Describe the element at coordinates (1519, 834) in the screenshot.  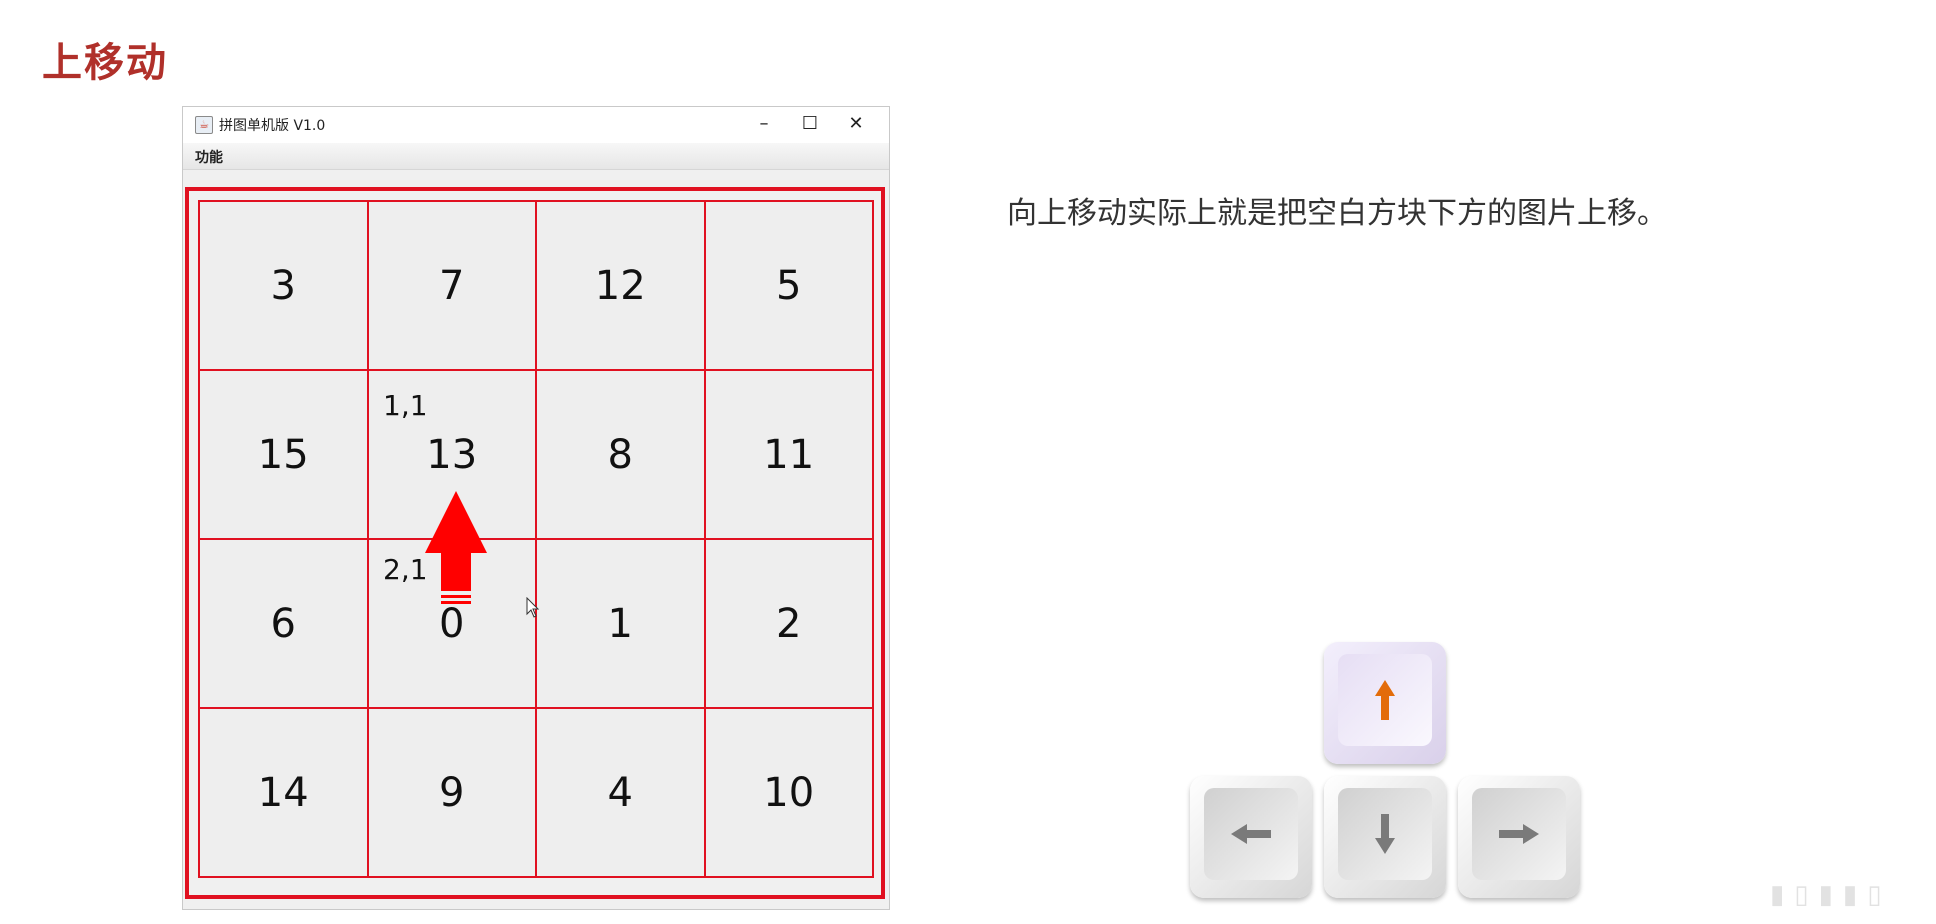
I see `arrow-right-icon` at that location.